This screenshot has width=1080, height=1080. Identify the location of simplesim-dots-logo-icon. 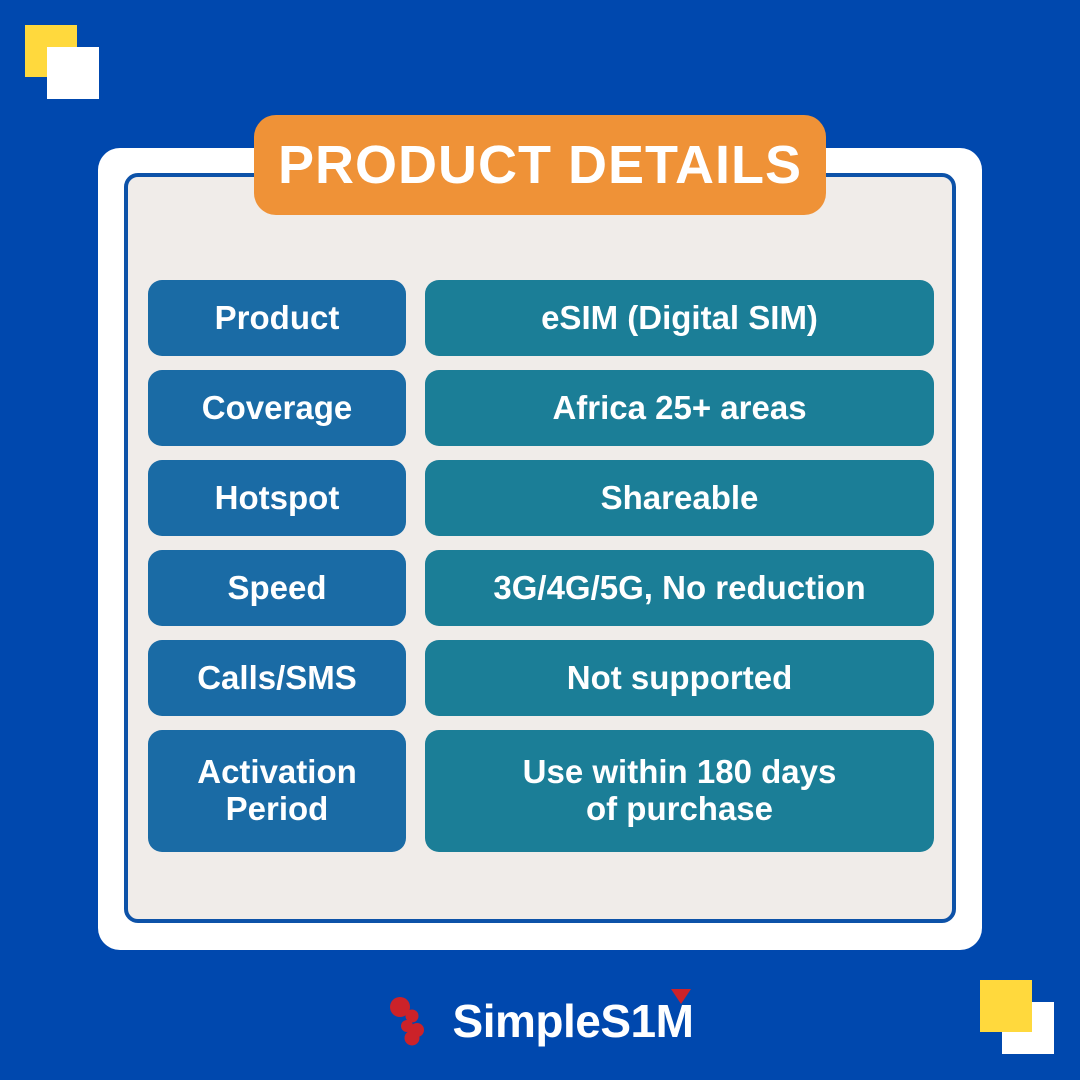
(406, 1021).